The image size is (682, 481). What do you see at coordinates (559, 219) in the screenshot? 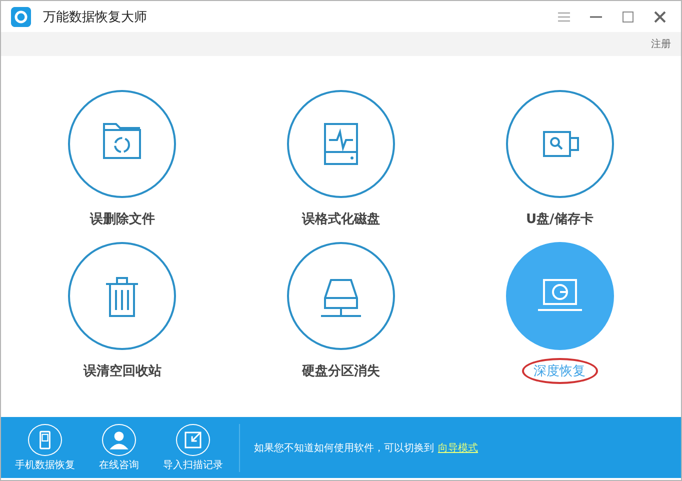
I see `mode-label: U盘/储存卡` at bounding box center [559, 219].